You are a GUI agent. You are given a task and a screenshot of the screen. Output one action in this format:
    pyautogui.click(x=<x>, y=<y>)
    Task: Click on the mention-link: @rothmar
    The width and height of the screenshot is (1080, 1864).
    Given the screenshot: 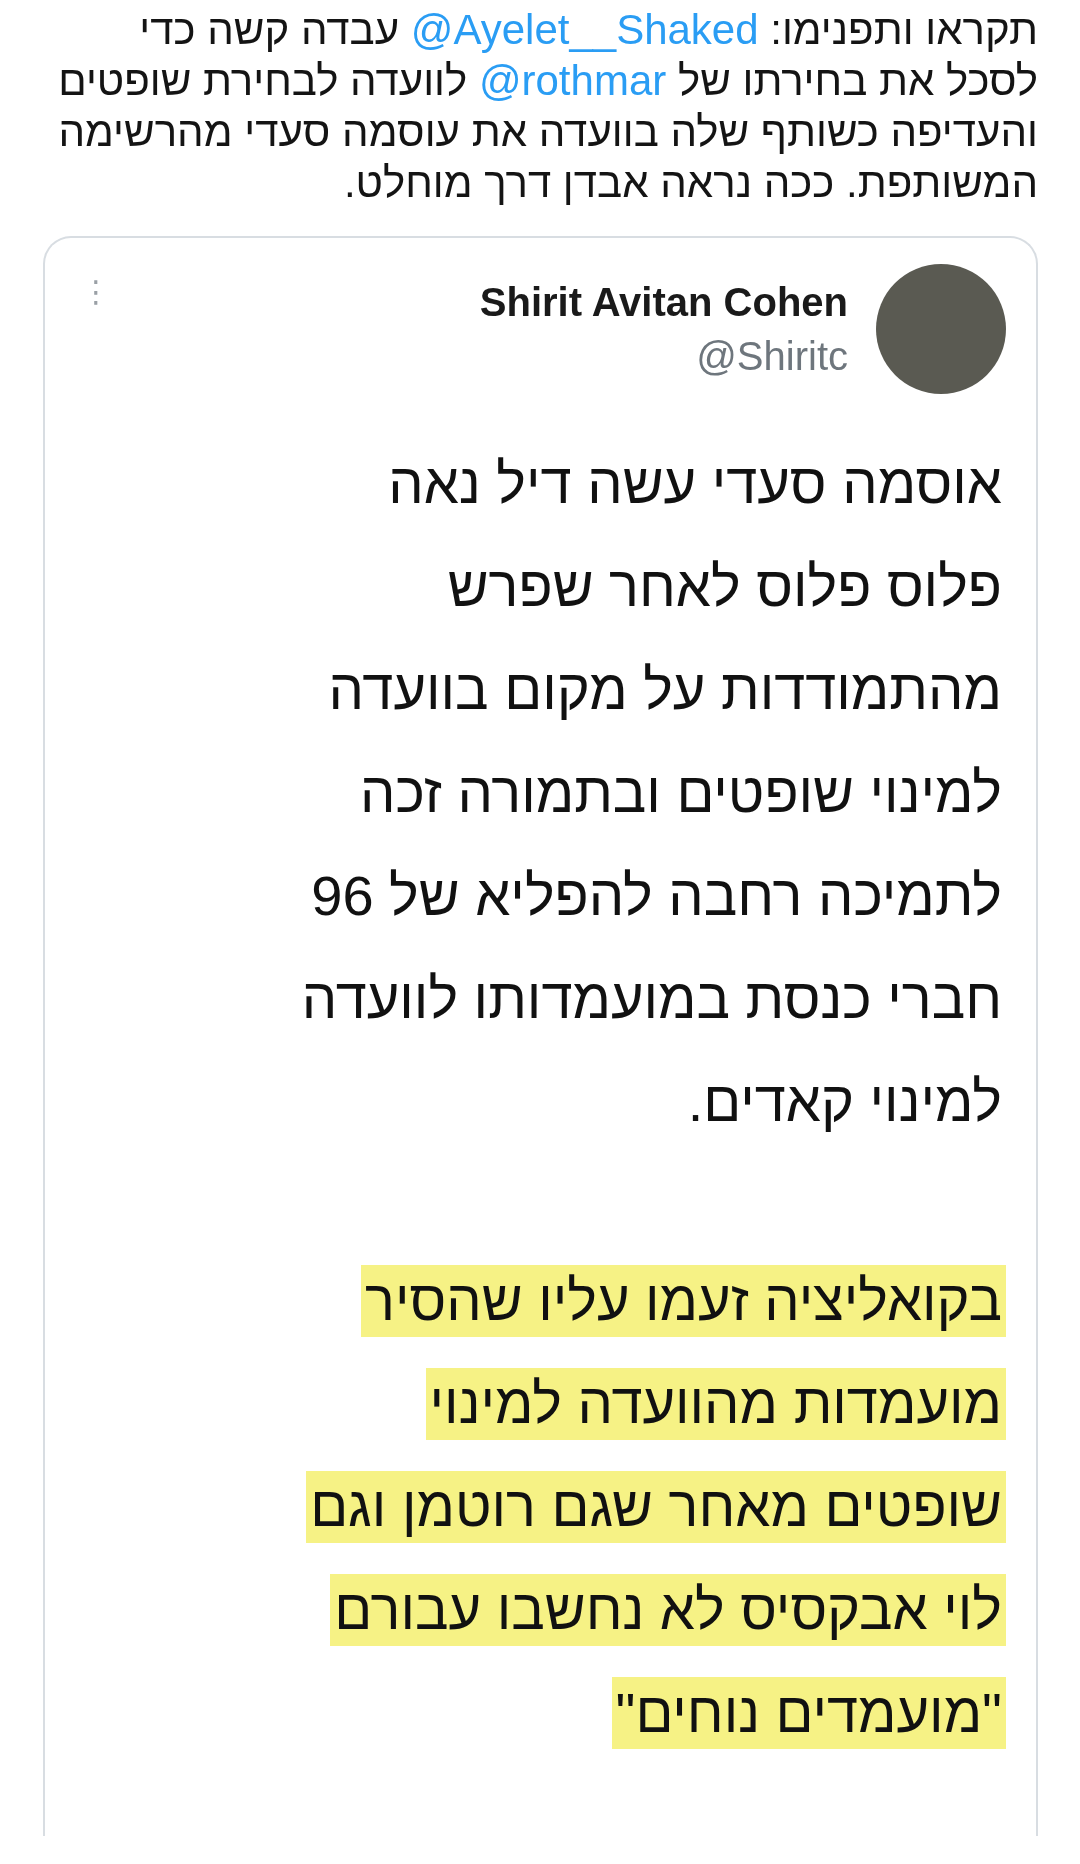 What is the action you would take?
    pyautogui.click(x=572, y=80)
    